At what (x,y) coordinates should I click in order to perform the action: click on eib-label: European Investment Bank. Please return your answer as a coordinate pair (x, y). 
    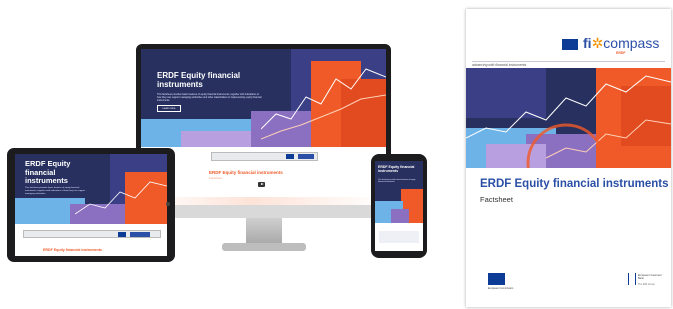
    Looking at the image, I should click on (650, 277).